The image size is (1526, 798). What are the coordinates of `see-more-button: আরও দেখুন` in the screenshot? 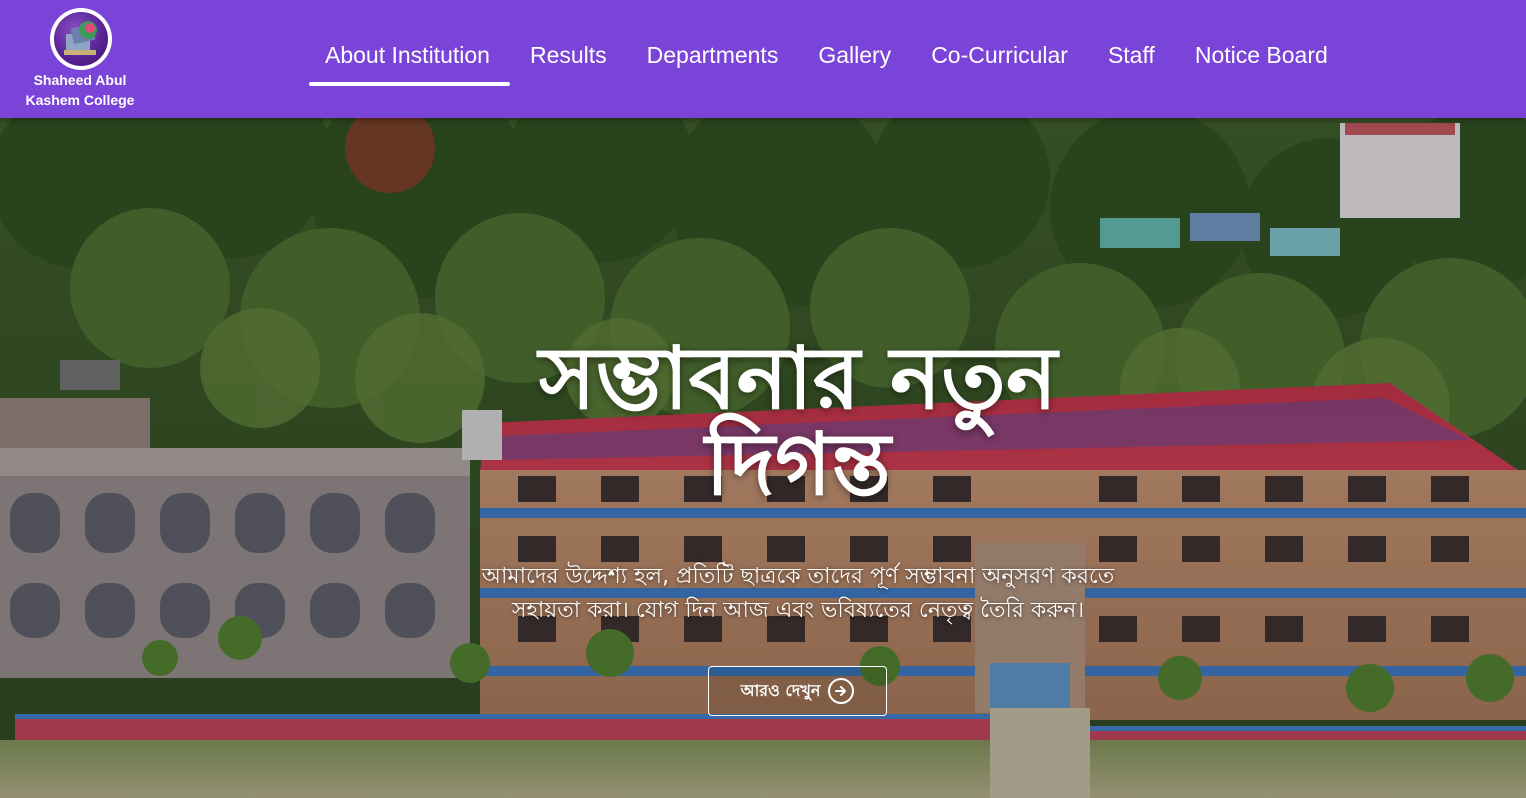 It's located at (797, 691).